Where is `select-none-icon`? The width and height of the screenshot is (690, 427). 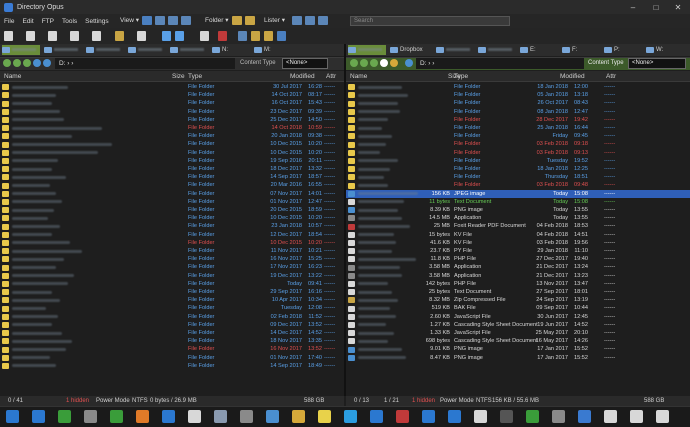
select-none-icon is located at coordinates (179, 36).